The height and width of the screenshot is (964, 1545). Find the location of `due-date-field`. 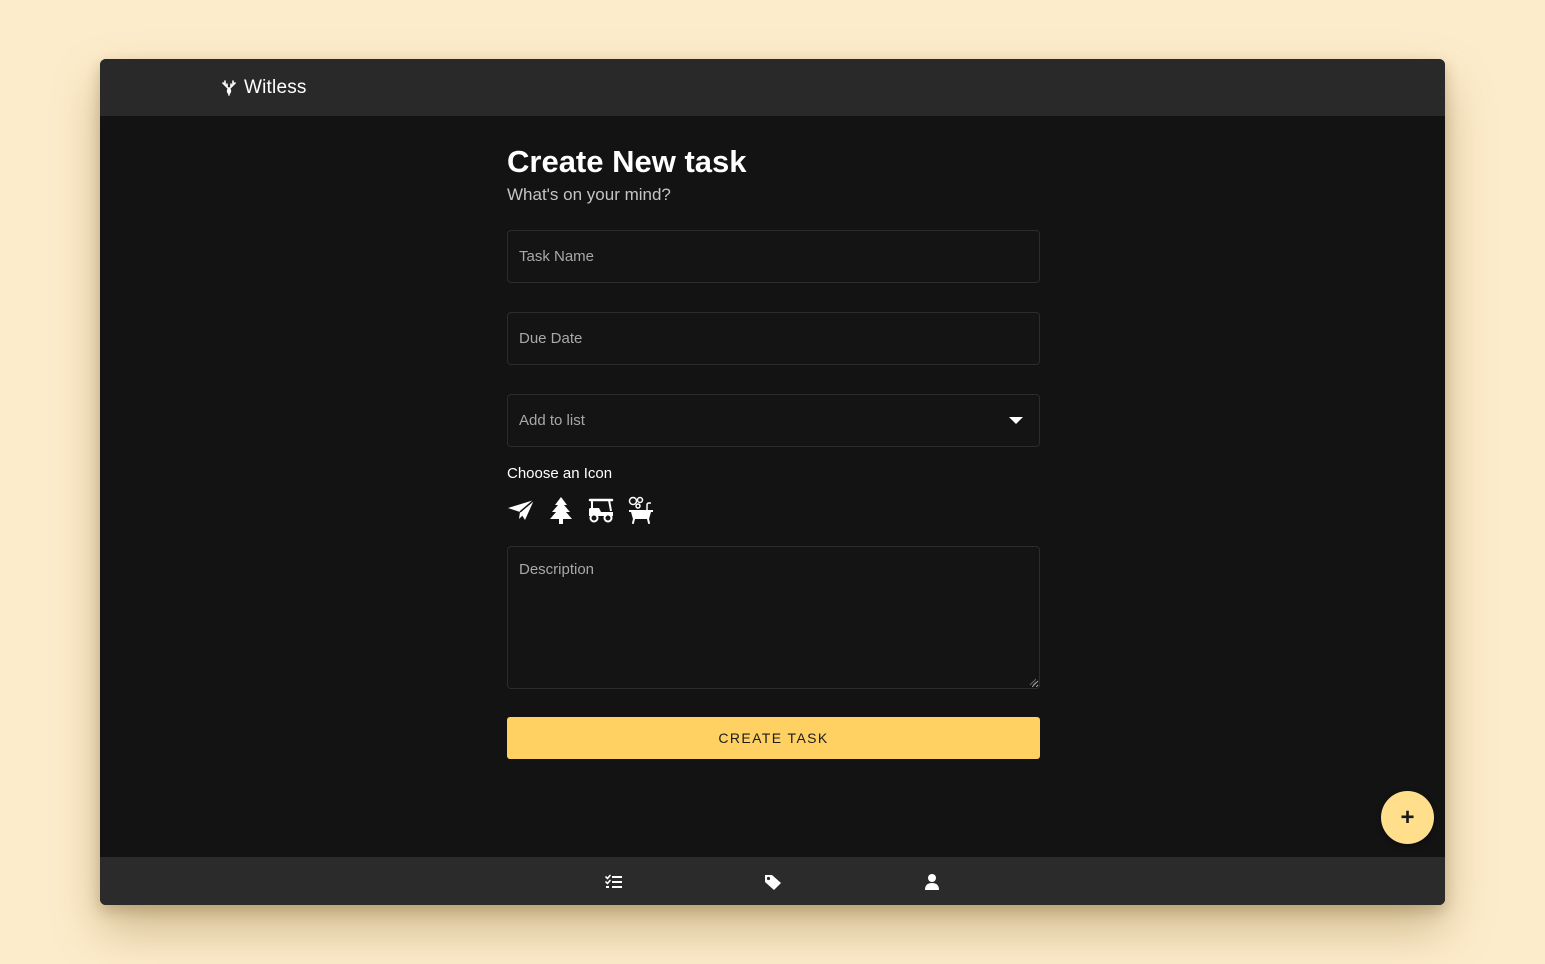

due-date-field is located at coordinates (773, 338).